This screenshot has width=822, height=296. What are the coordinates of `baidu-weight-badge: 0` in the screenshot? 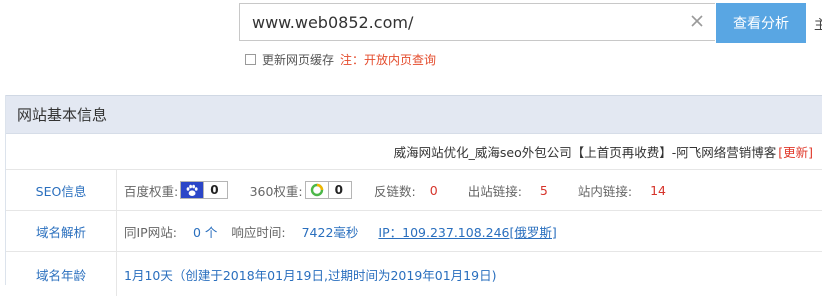 It's located at (204, 190).